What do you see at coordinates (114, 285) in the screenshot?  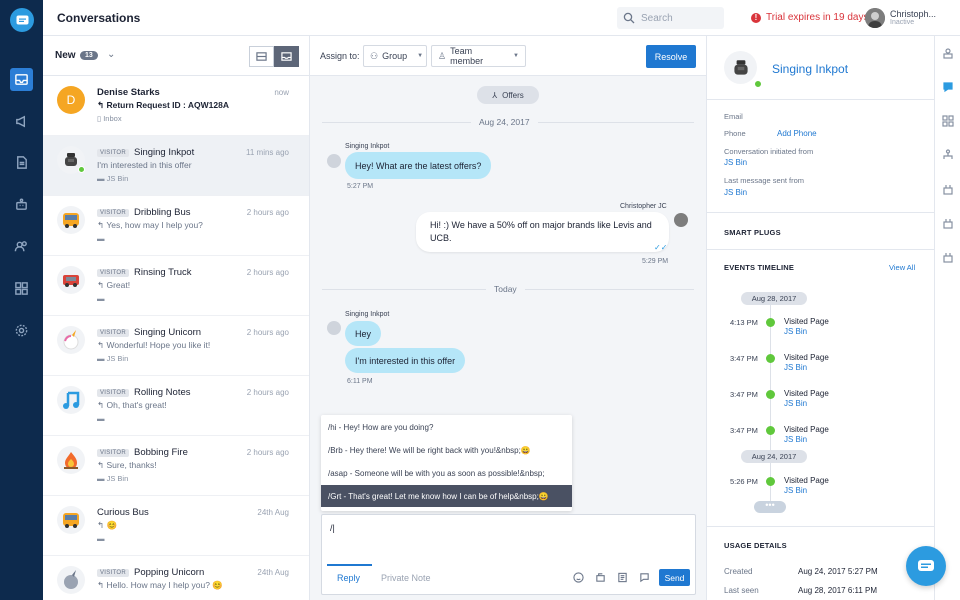 I see `last-message: ↰ Great!` at bounding box center [114, 285].